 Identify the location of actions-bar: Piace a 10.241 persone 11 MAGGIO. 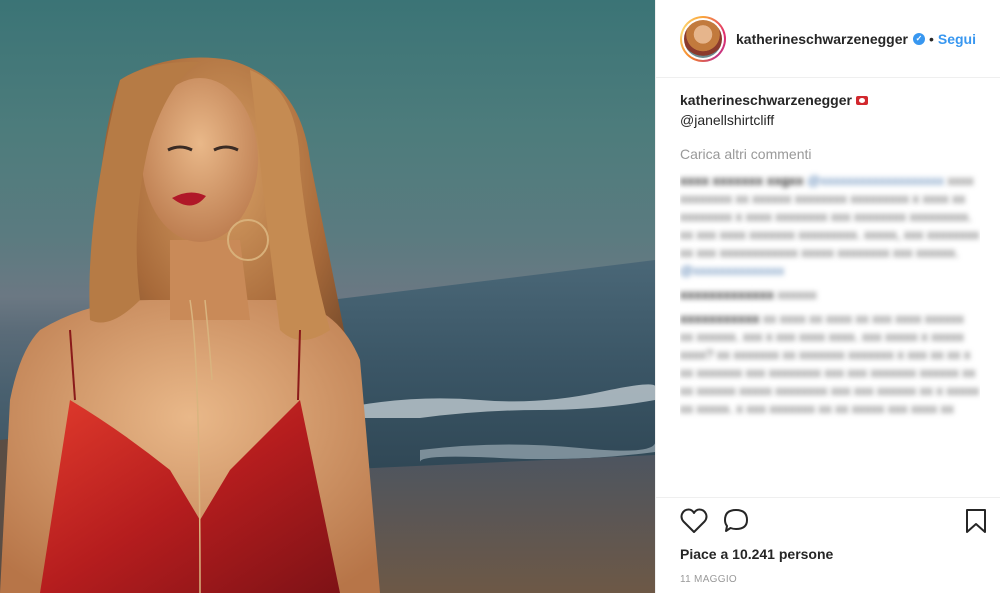
(828, 545).